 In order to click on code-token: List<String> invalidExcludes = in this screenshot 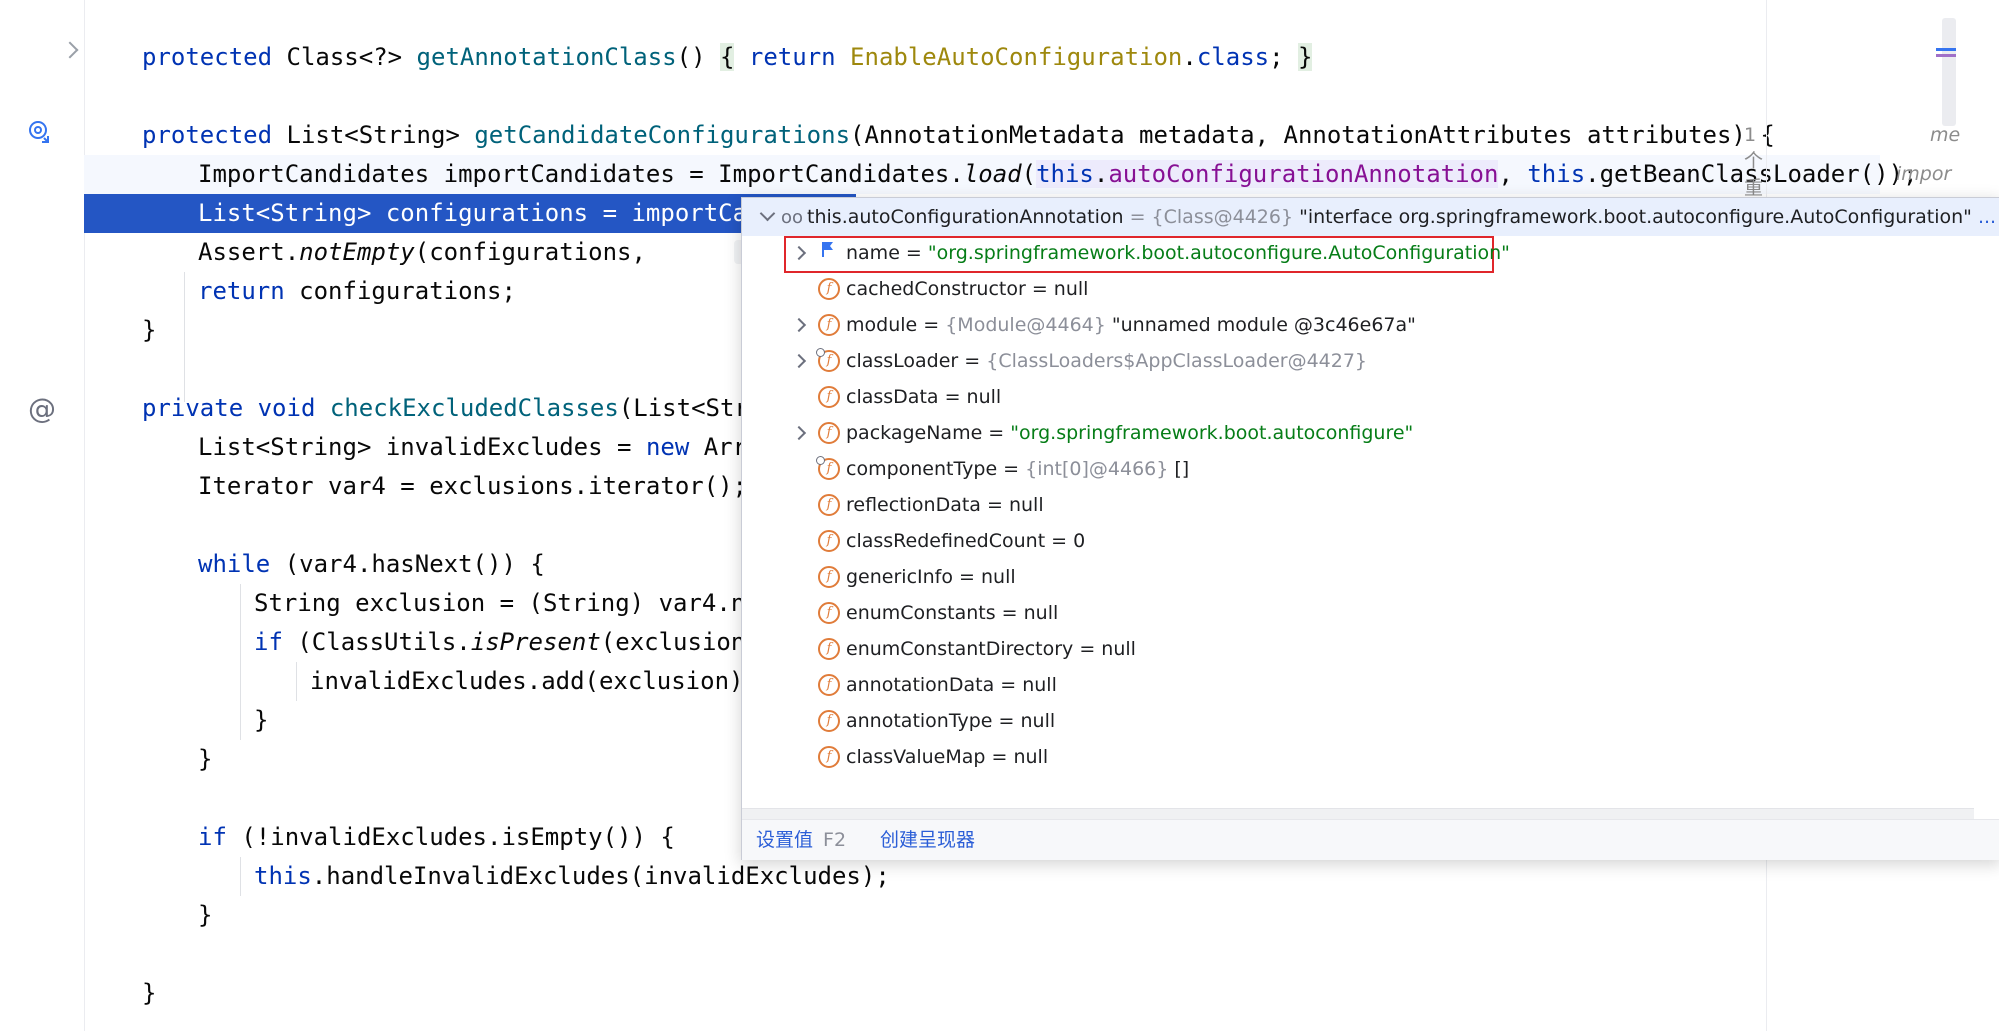, I will do `click(422, 447)`.